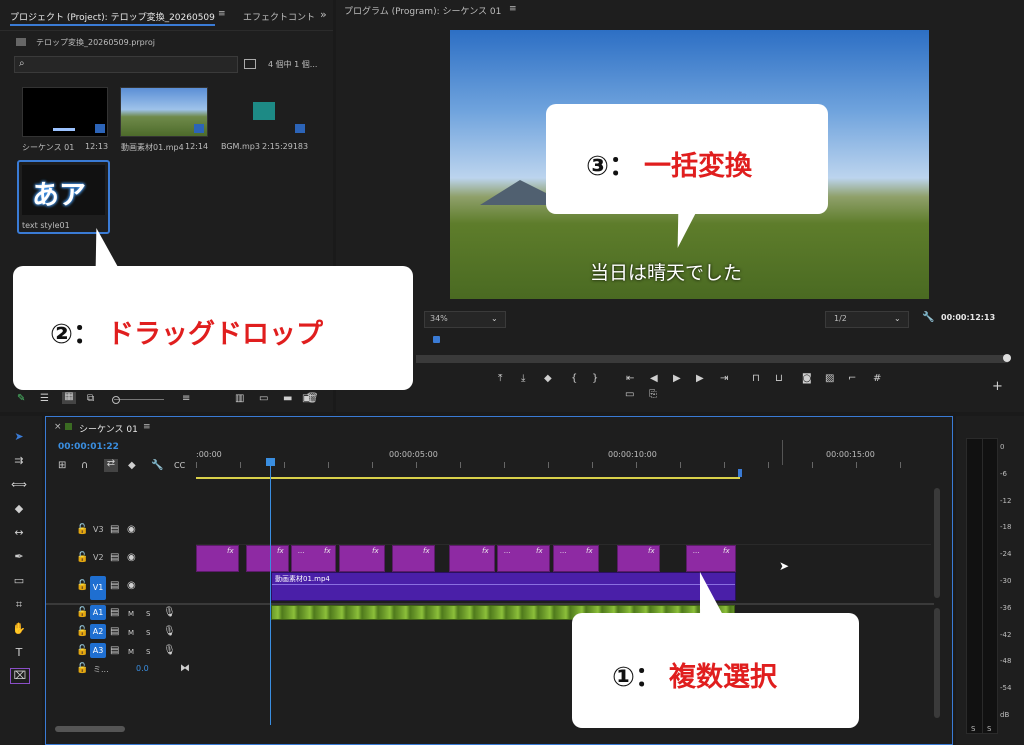  I want to click on zoom-select: 34% ⌄, so click(465, 319).